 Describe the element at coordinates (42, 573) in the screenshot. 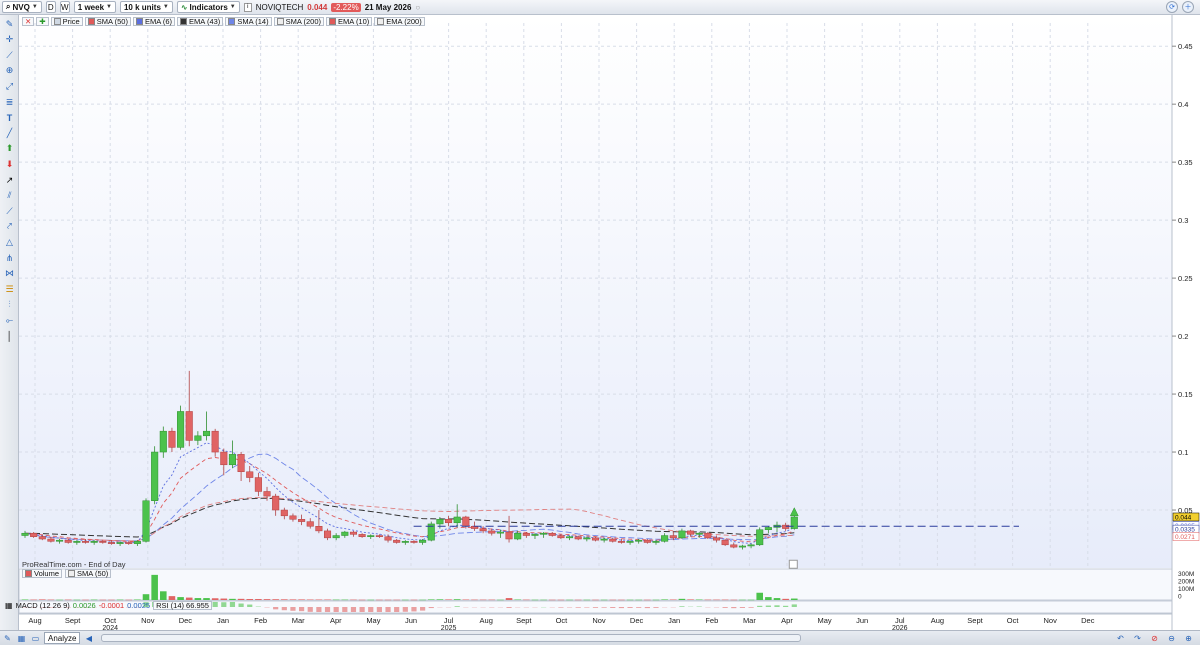

I see `volume-legend: Volume` at that location.